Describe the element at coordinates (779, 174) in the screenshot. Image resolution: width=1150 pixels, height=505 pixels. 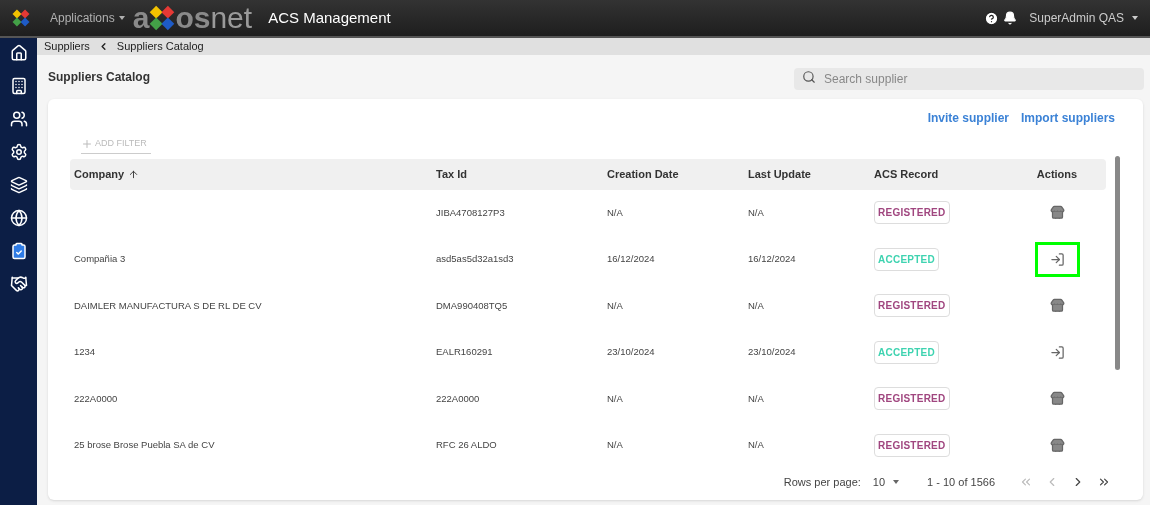
I see `column-header: Last Update` at that location.